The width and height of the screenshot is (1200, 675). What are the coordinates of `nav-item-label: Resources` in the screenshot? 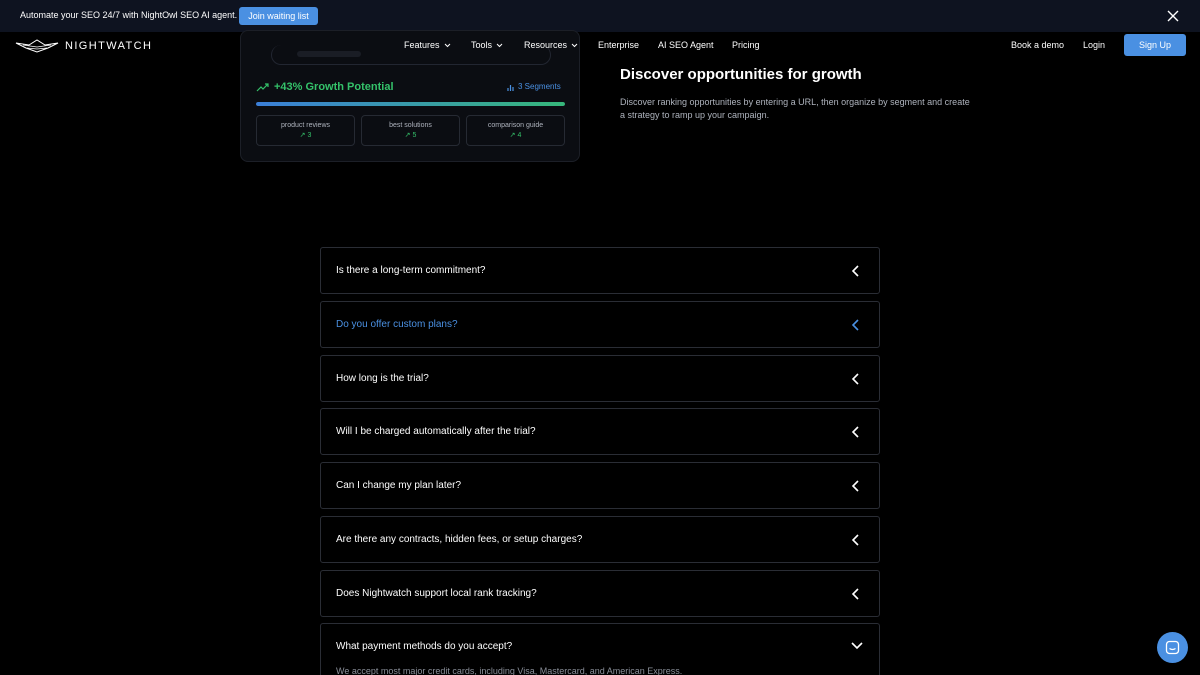 It's located at (546, 45).